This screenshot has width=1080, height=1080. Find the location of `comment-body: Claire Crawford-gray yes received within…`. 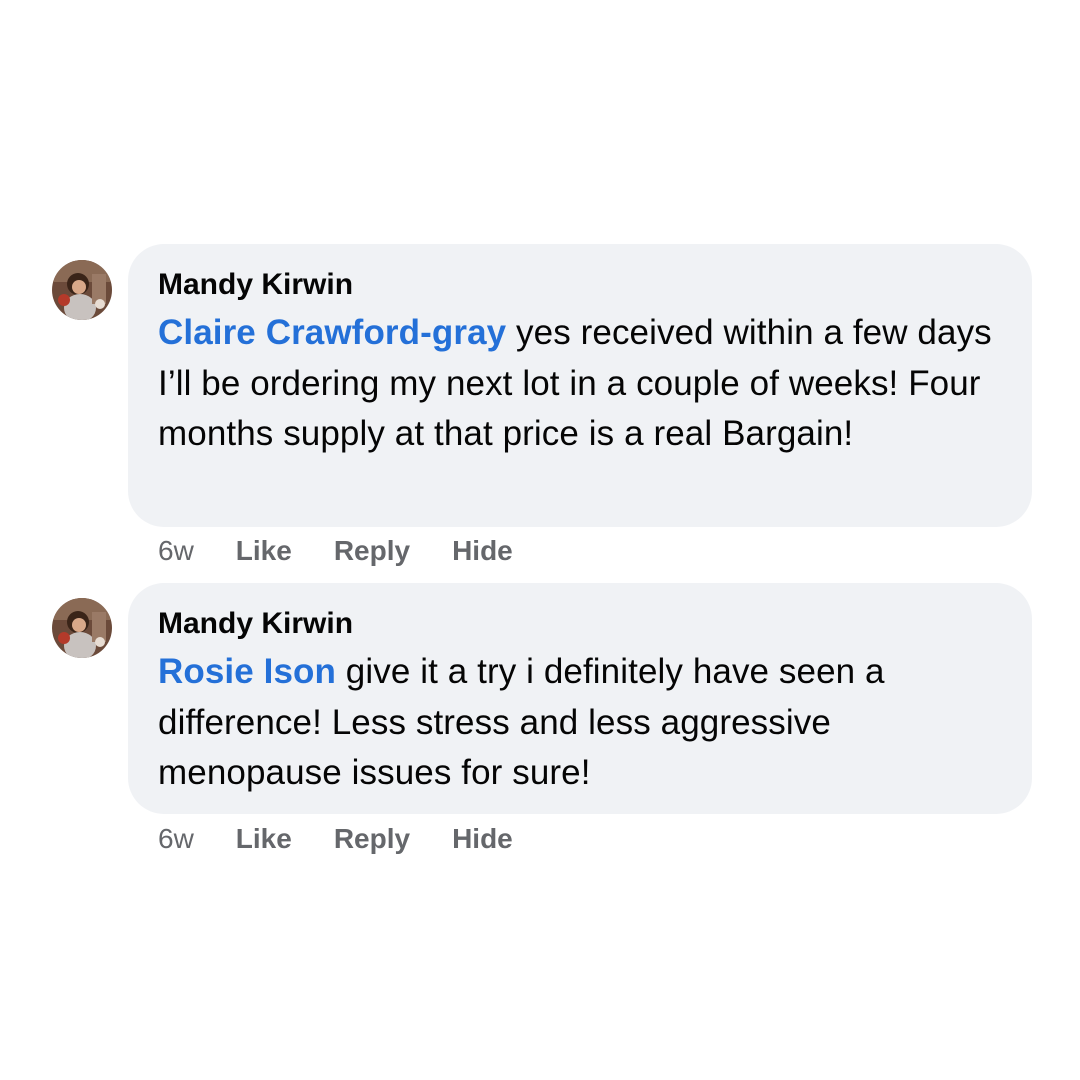

comment-body: Claire Crawford-gray yes received within… is located at coordinates (580, 384).